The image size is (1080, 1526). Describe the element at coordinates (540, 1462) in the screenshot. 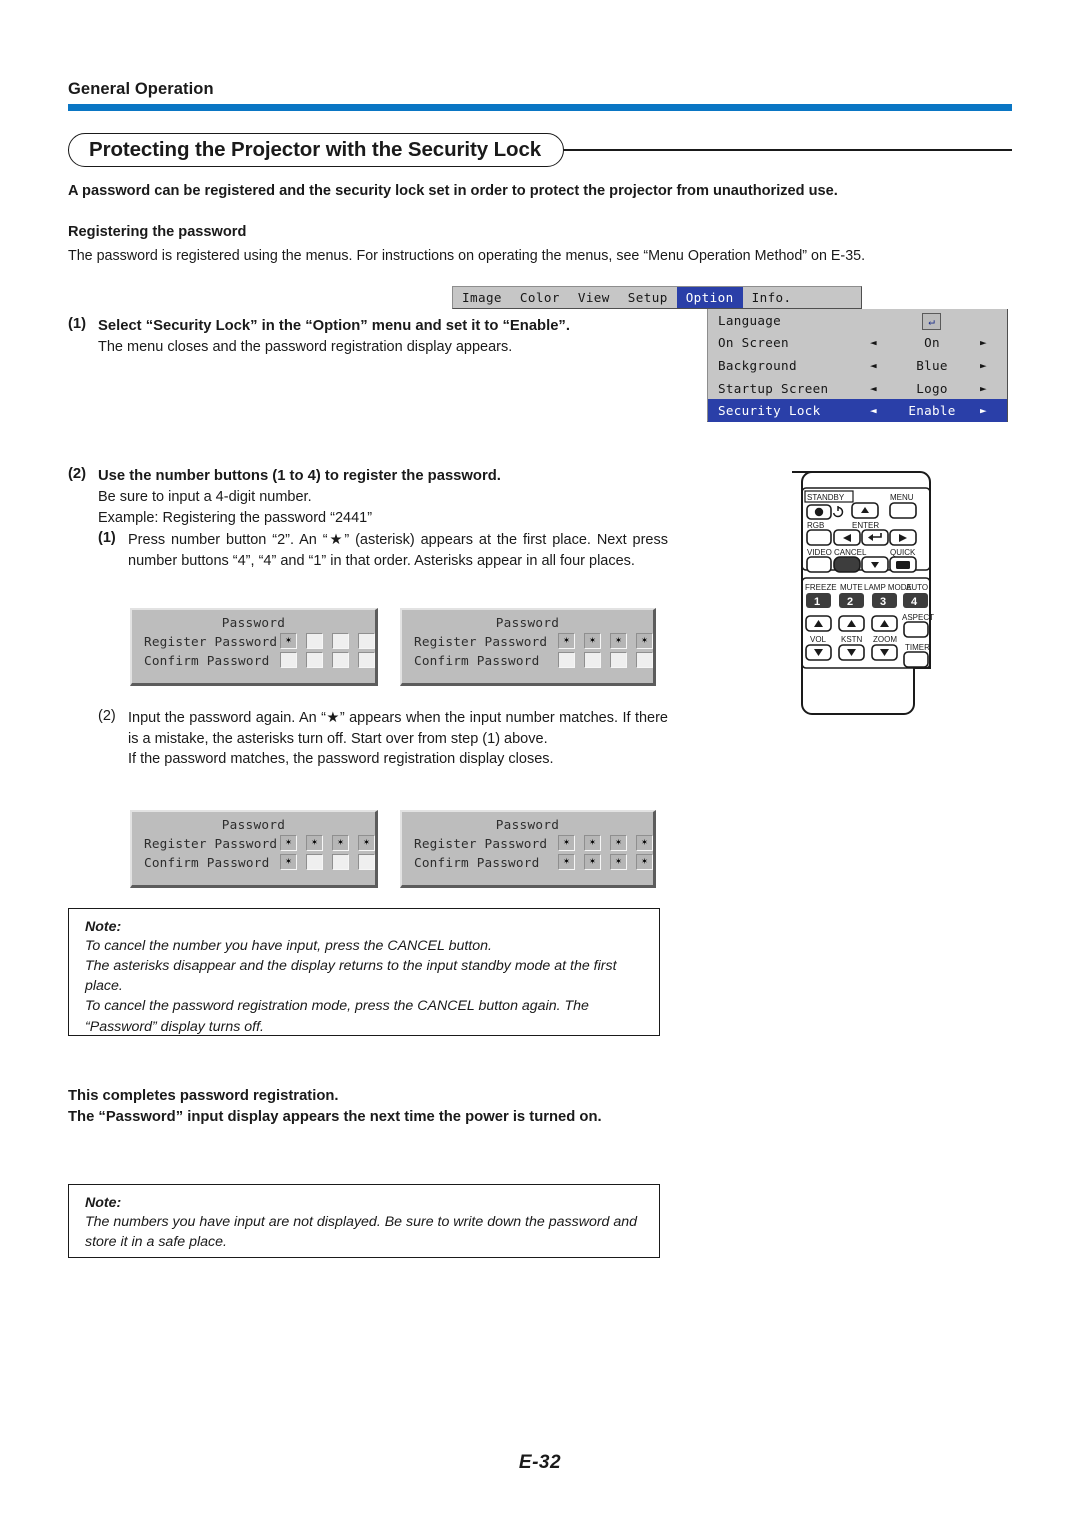

I see `page-number: E-32` at that location.